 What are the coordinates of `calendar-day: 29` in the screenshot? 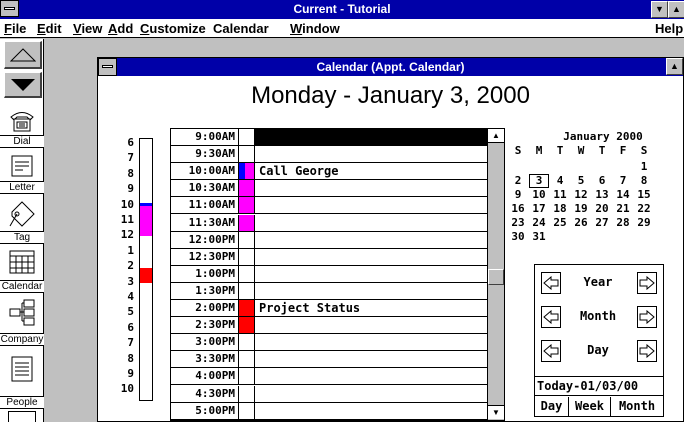 It's located at (644, 222).